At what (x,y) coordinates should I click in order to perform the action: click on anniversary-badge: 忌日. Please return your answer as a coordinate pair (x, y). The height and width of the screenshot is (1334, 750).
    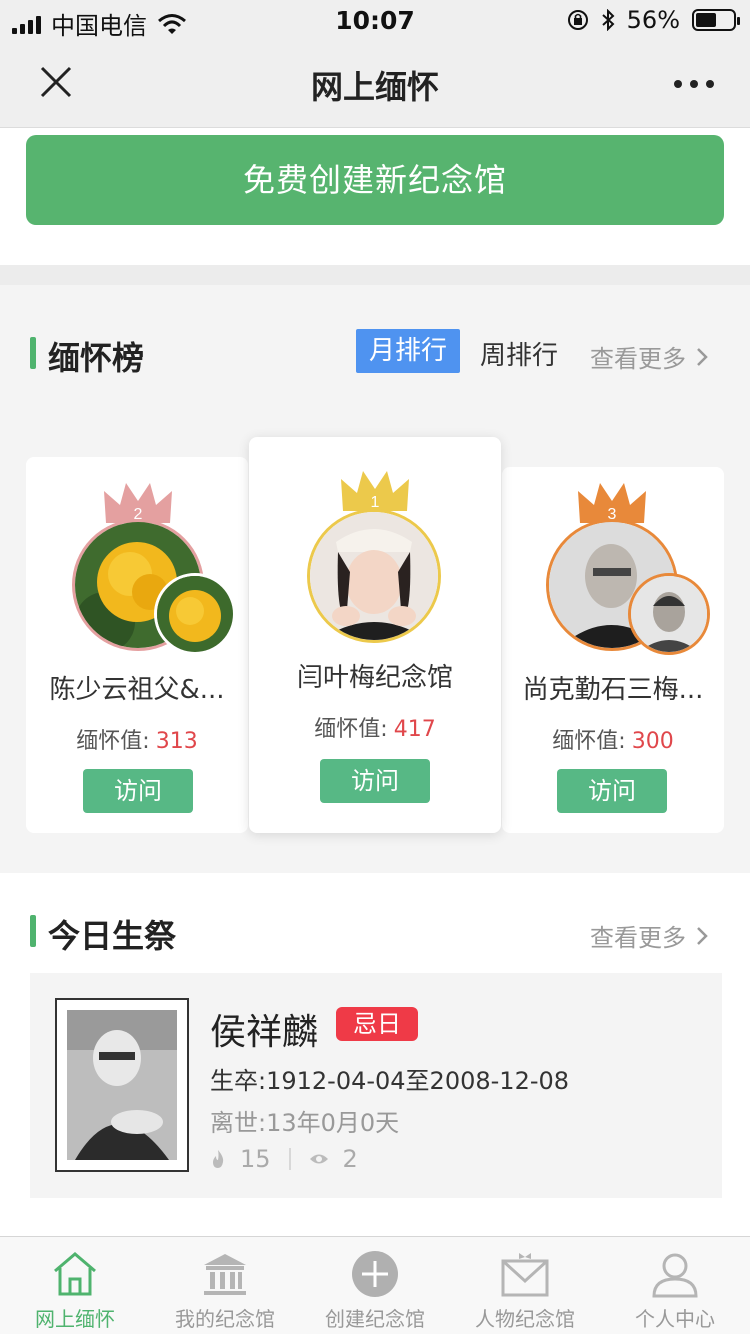
    Looking at the image, I should click on (377, 1024).